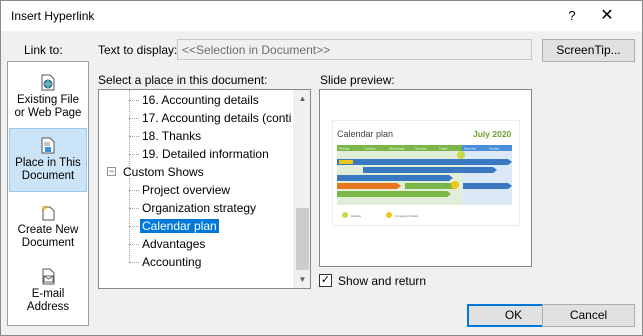 Image resolution: width=643 pixels, height=336 pixels. Describe the element at coordinates (357, 80) in the screenshot. I see `slide-preview-label: Slide preview:` at that location.